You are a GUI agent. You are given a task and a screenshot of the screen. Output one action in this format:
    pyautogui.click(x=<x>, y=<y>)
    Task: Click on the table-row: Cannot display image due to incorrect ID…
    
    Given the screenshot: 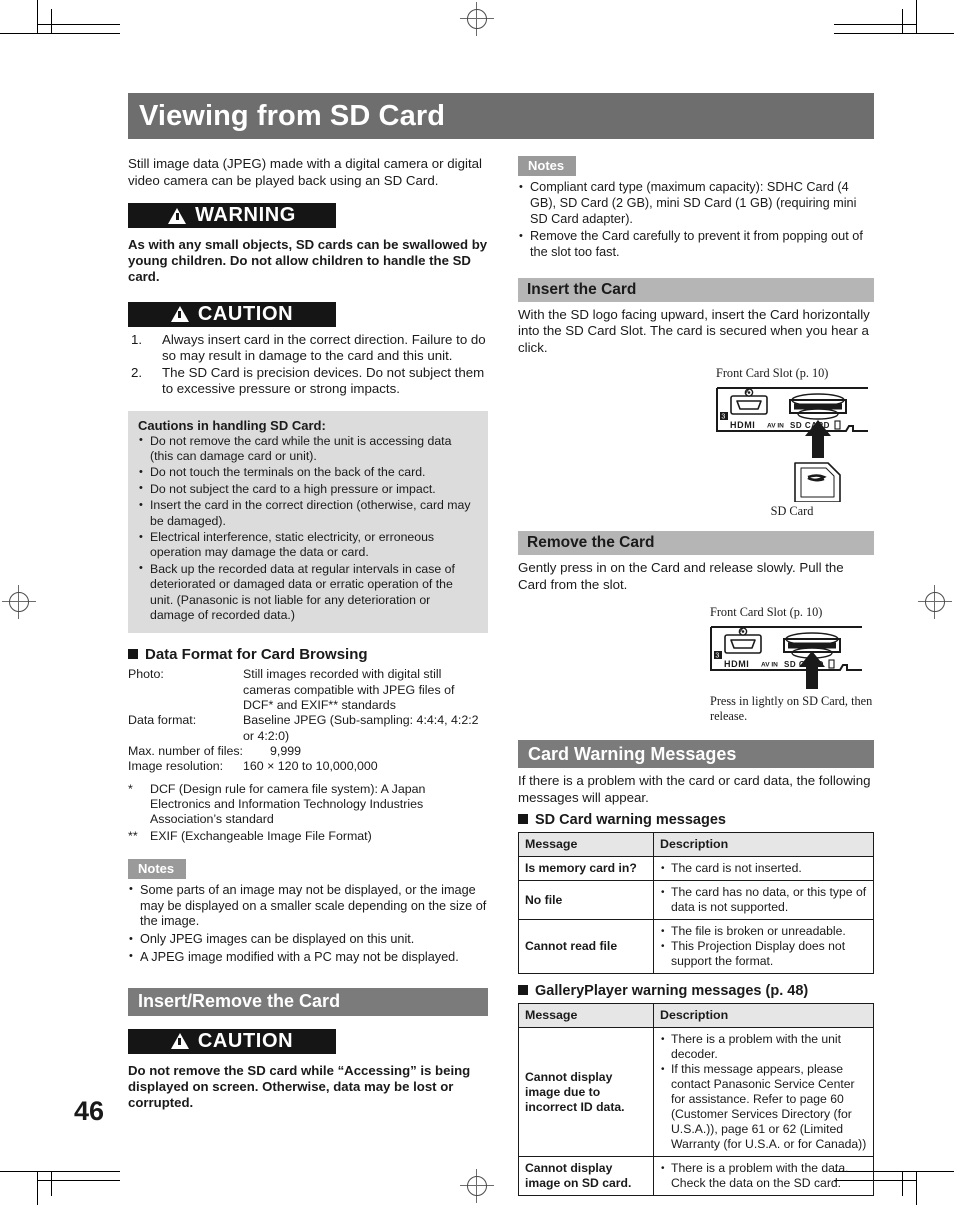 What is the action you would take?
    pyautogui.click(x=696, y=1092)
    